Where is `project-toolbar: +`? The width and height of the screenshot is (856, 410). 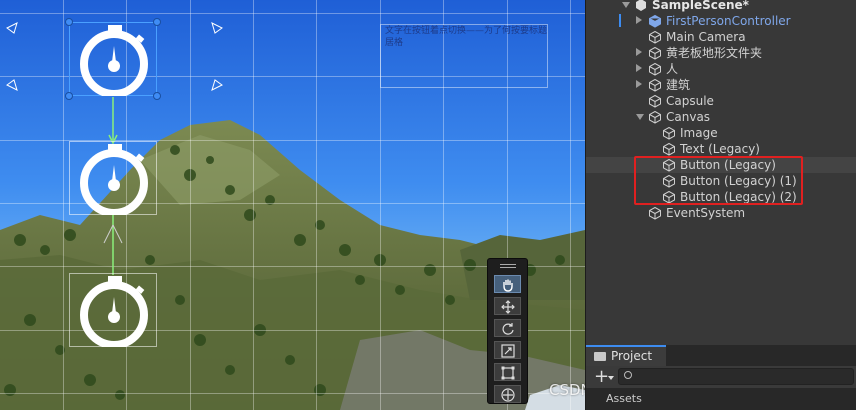
project-toolbar: + is located at coordinates (721, 377).